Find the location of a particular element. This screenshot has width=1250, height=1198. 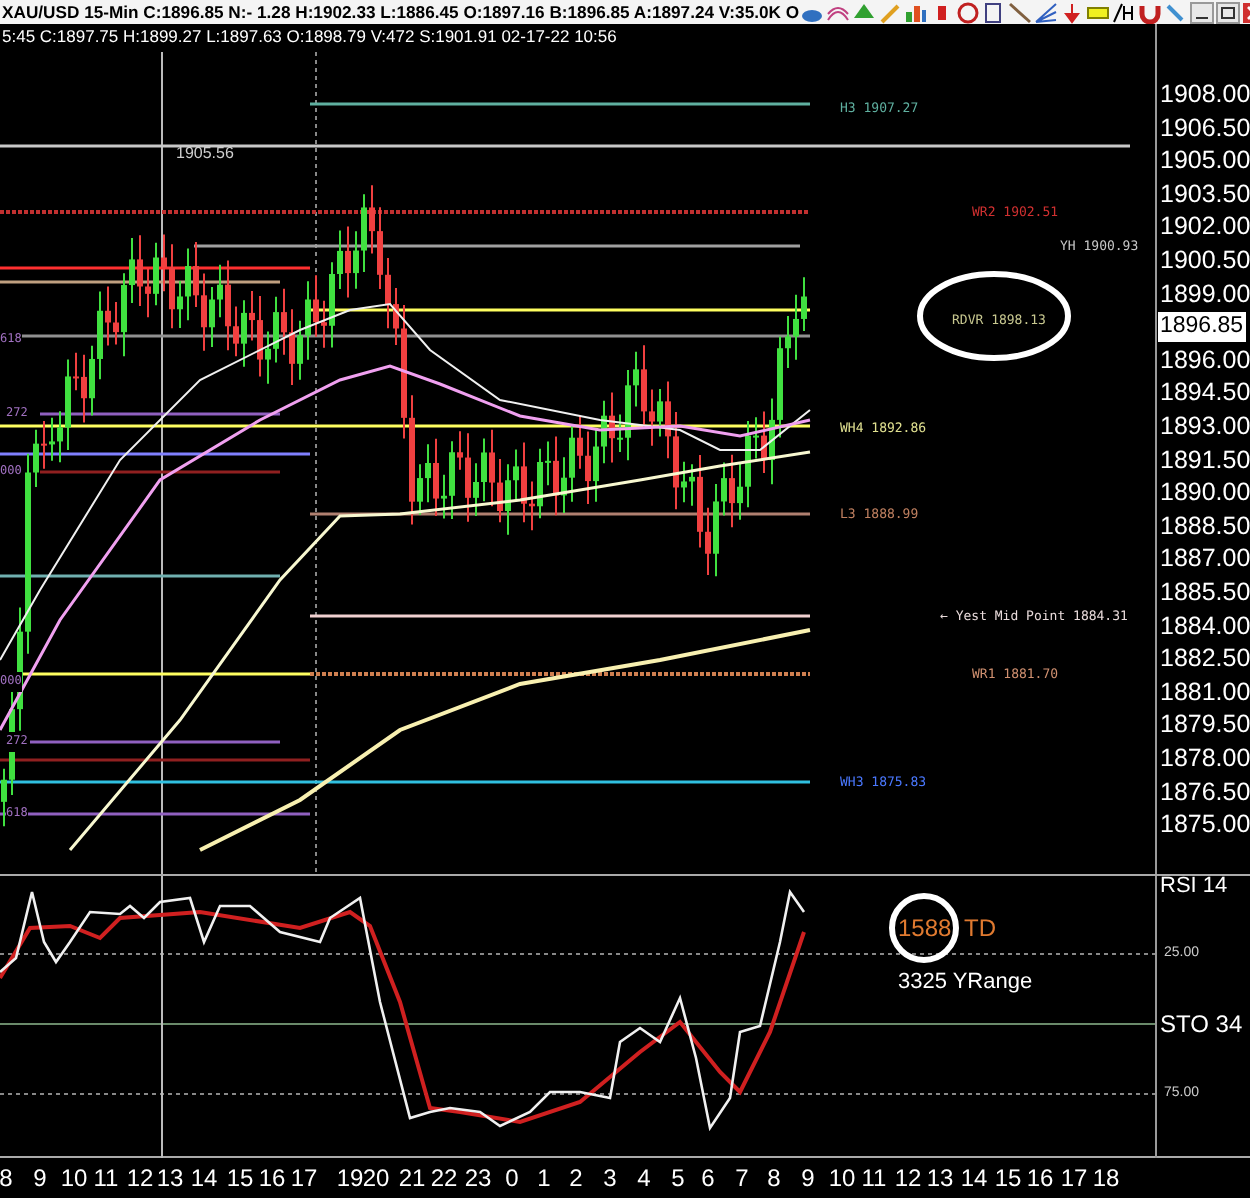

price-axis-label: 1882.50 is located at coordinates (1205, 658).